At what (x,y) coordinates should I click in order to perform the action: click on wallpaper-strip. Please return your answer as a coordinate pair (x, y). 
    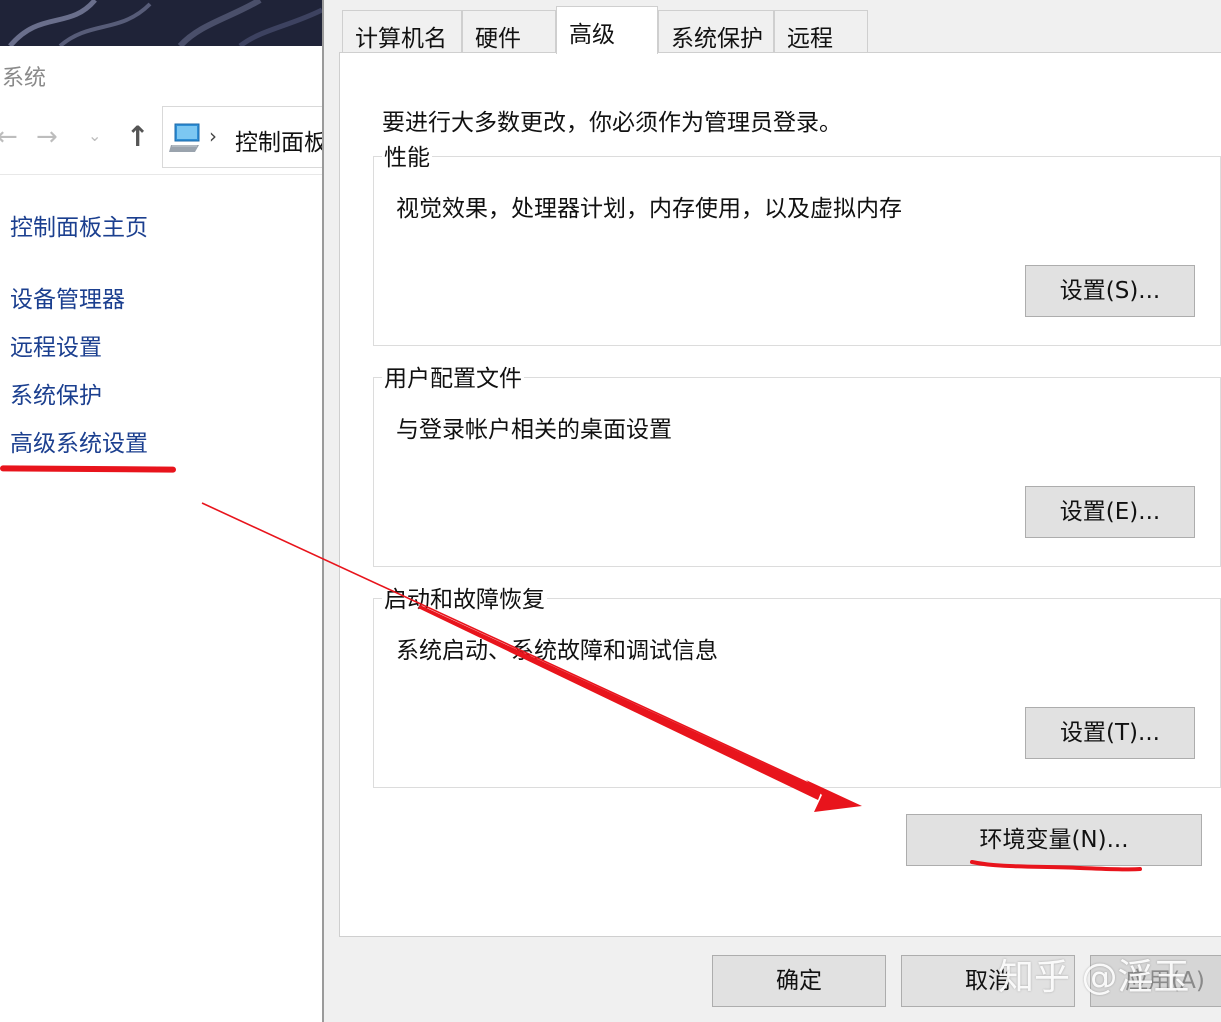
    Looking at the image, I should click on (161, 23).